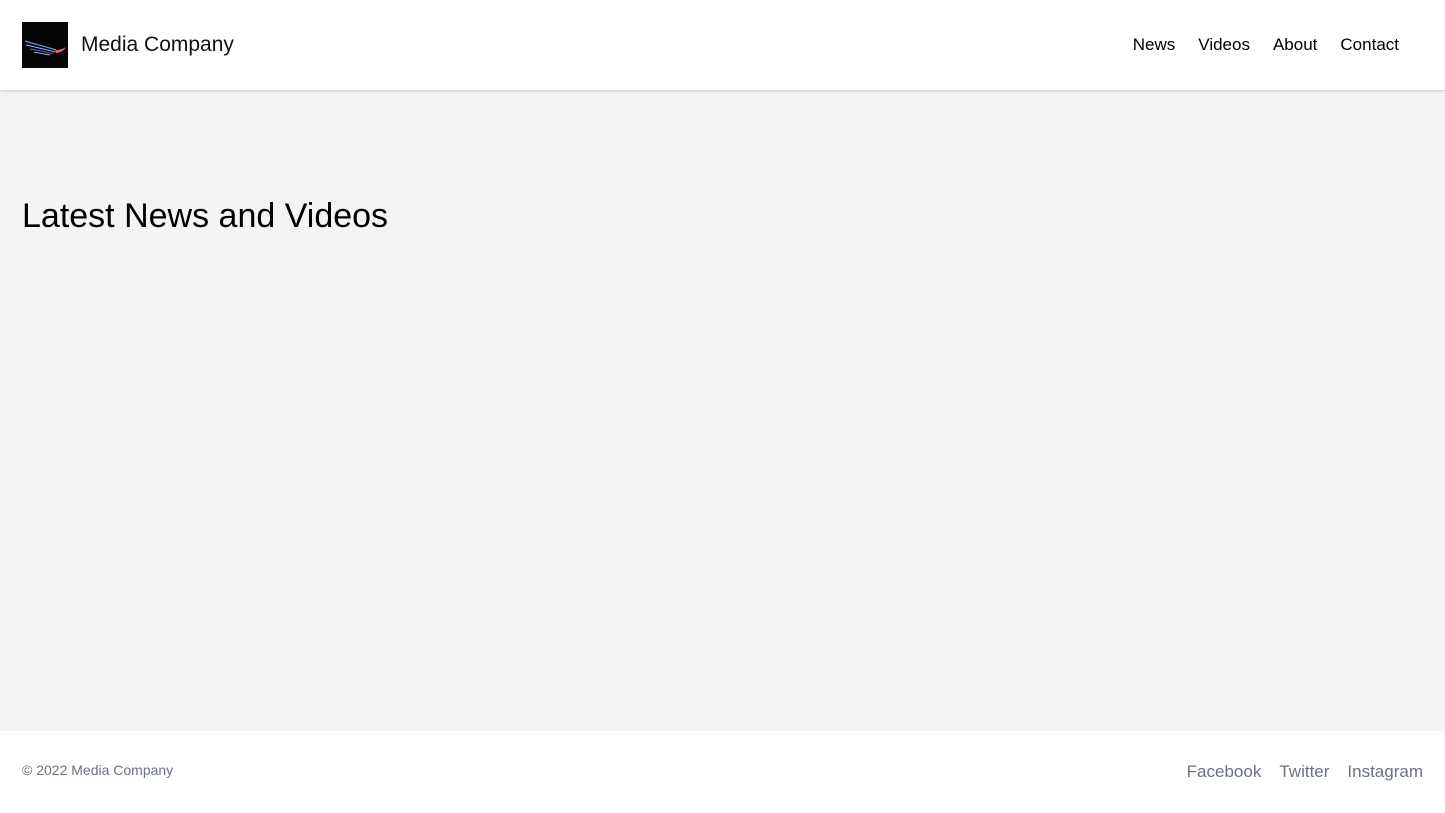 The height and width of the screenshot is (813, 1445). Describe the element at coordinates (1385, 772) in the screenshot. I see `social-link-instagram: Instagram` at that location.